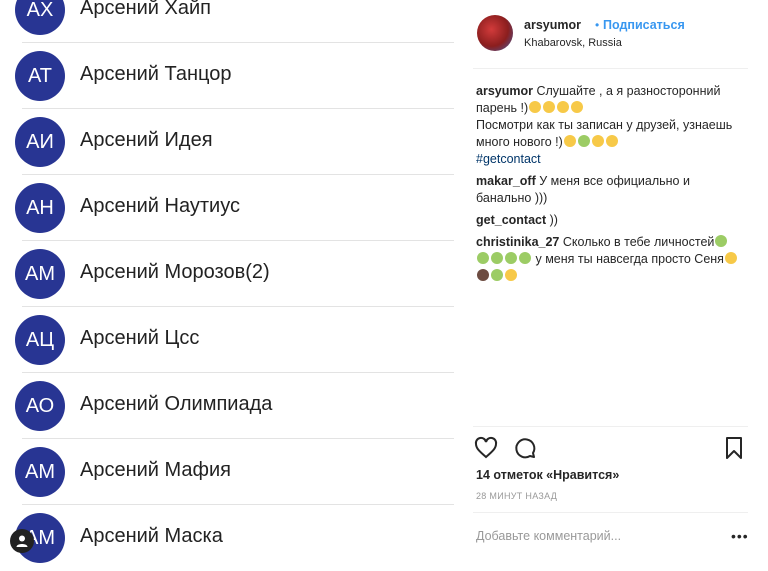  Describe the element at coordinates (227, 340) in the screenshot. I see `contact-row: АЦ Арсений Цсс` at that location.